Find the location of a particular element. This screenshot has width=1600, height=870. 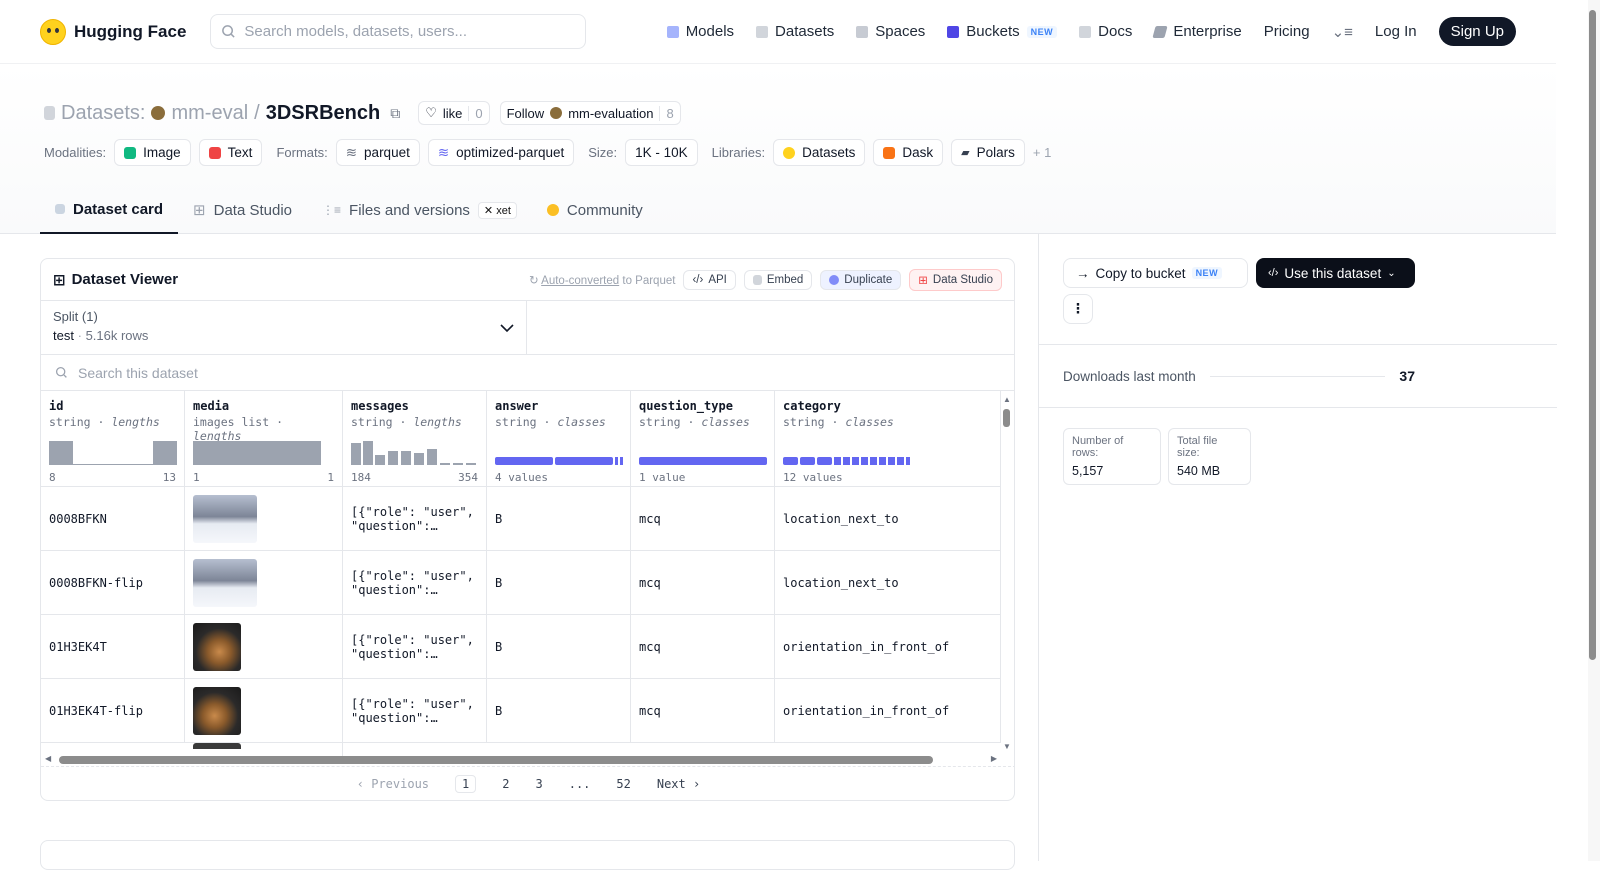

use-this-dataset-button: ‹/› Use this dataset ⌄ is located at coordinates (1335, 273).